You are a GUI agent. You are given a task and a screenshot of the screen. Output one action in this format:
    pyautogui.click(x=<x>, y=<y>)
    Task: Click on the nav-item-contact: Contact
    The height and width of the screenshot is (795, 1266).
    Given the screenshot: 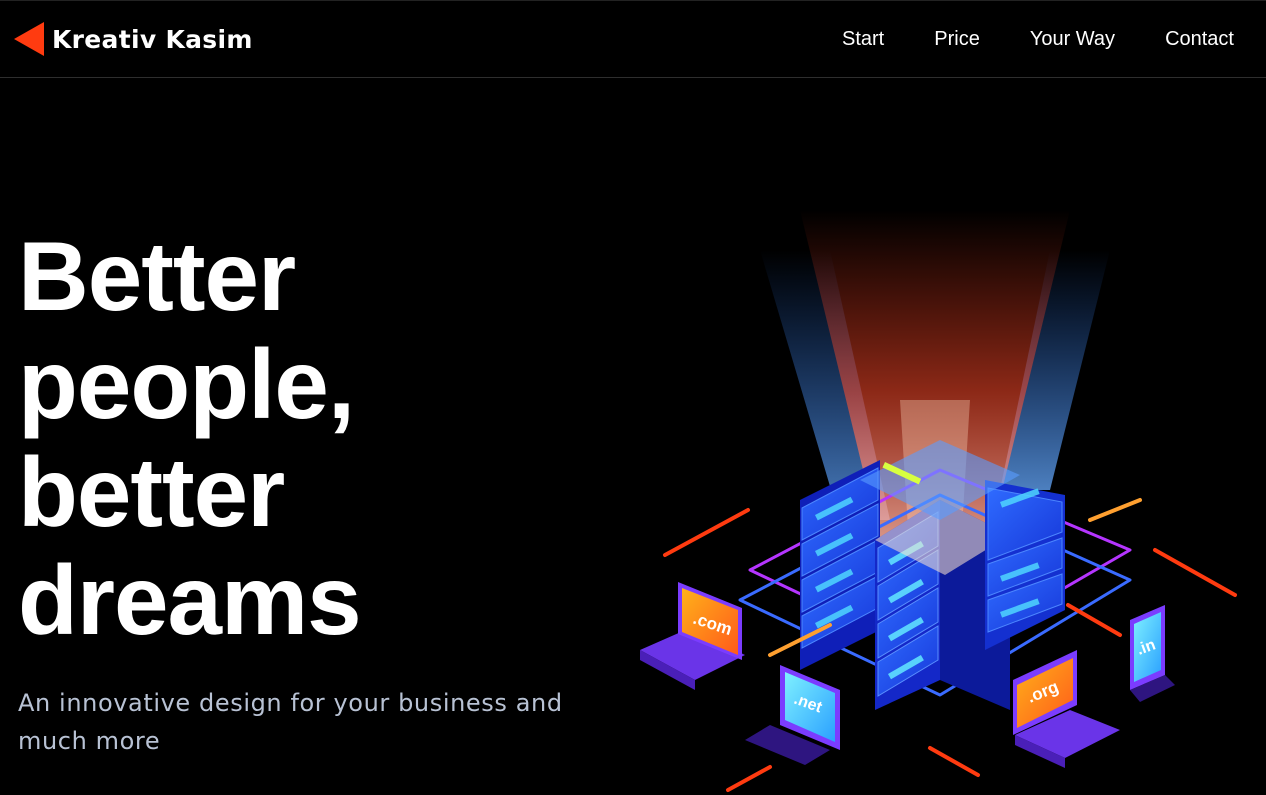 What is the action you would take?
    pyautogui.click(x=1199, y=39)
    